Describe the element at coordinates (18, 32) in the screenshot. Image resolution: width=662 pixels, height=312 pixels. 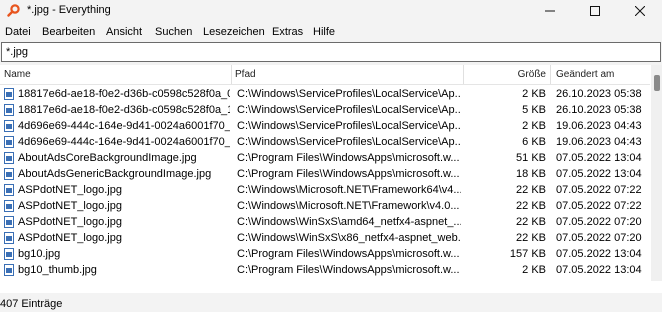
I see `menu-datei: Datei` at that location.